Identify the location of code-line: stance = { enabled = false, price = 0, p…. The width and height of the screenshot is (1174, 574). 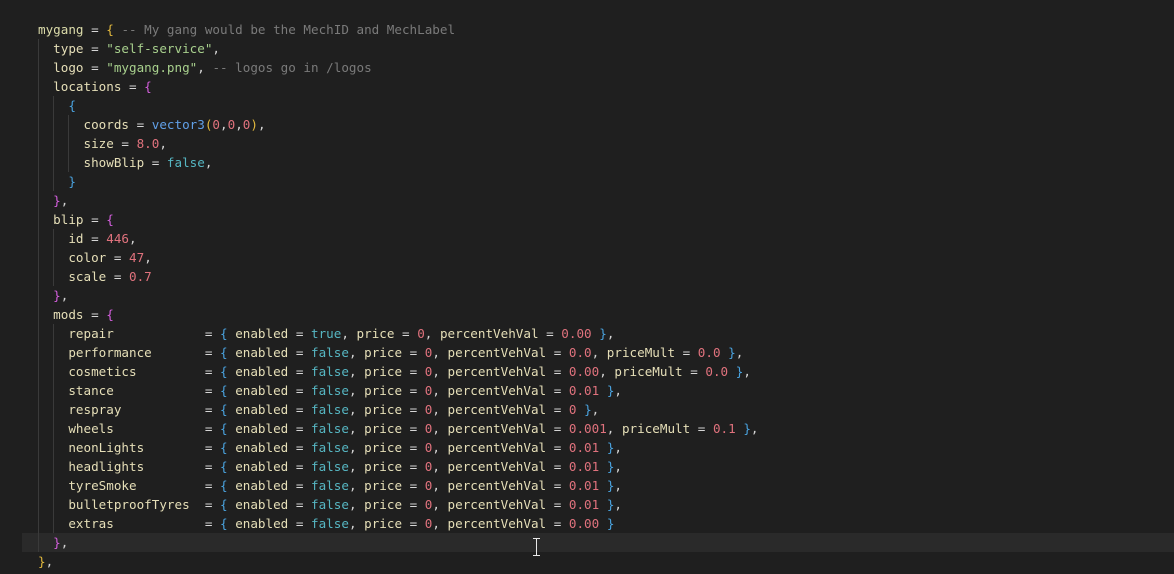
(598, 390).